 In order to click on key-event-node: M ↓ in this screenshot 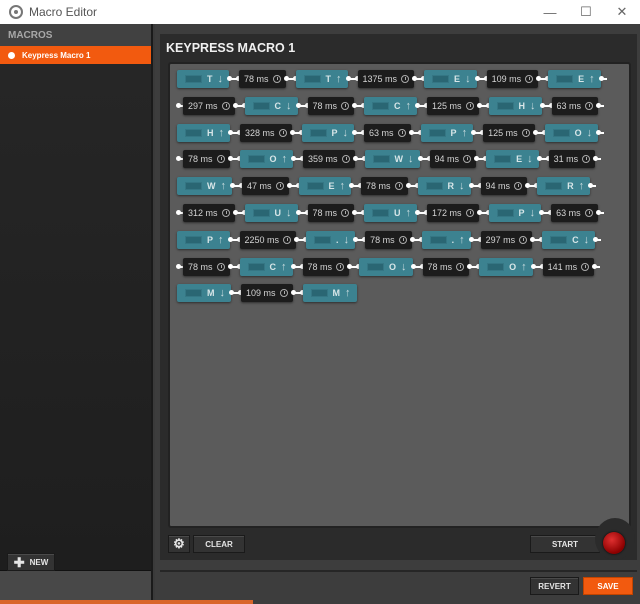, I will do `click(204, 293)`.